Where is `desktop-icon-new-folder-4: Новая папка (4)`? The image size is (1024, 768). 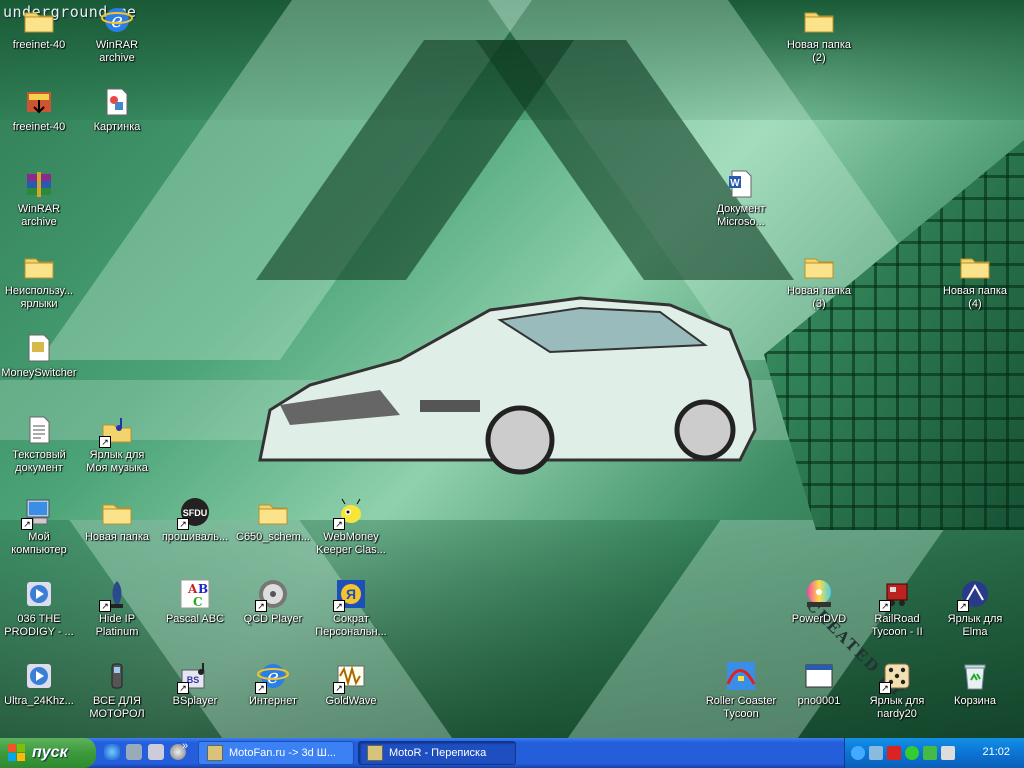 desktop-icon-new-folder-4: Новая папка (4) is located at coordinates (975, 280).